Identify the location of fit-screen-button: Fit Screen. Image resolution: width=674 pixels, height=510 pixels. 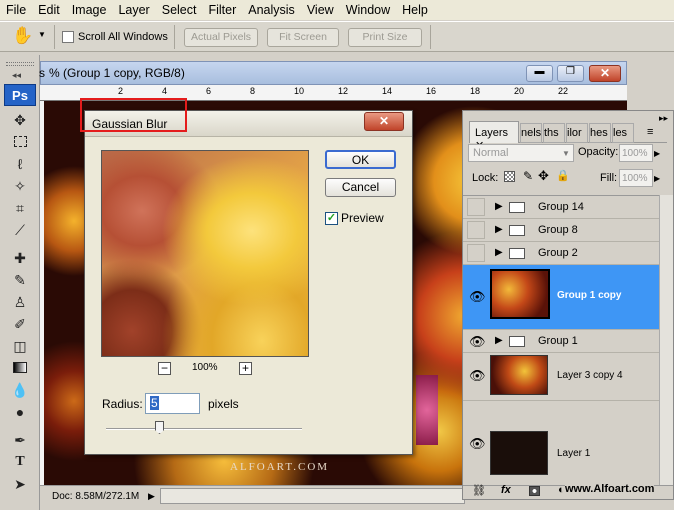
(303, 37).